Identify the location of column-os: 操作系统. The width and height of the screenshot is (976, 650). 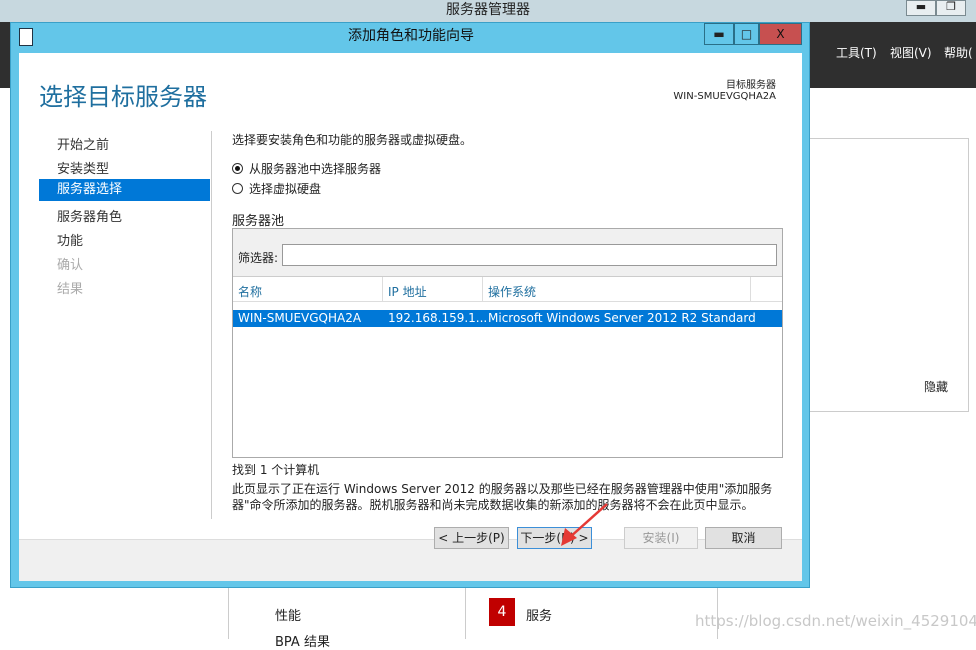
(512, 291).